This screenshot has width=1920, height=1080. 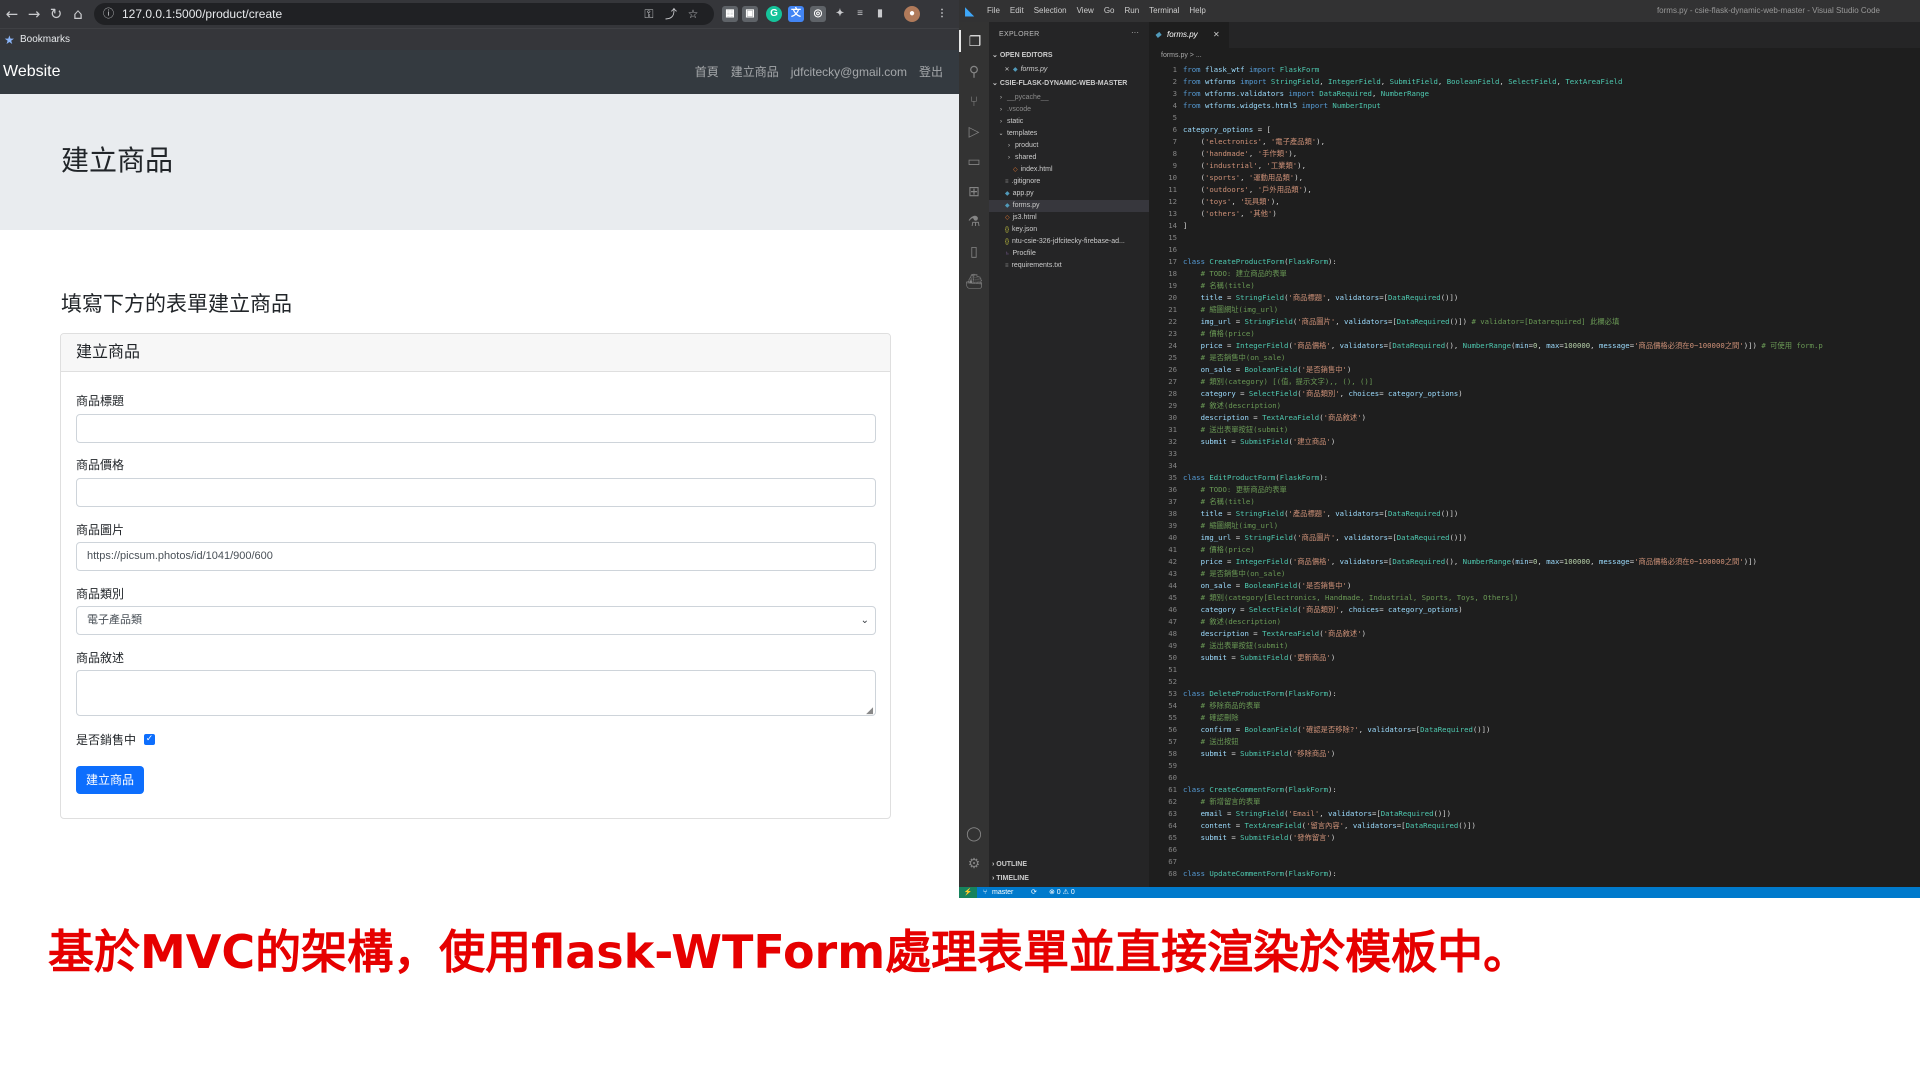 What do you see at coordinates (1021, 218) in the screenshot?
I see `tree-item: ◇ js3.html` at bounding box center [1021, 218].